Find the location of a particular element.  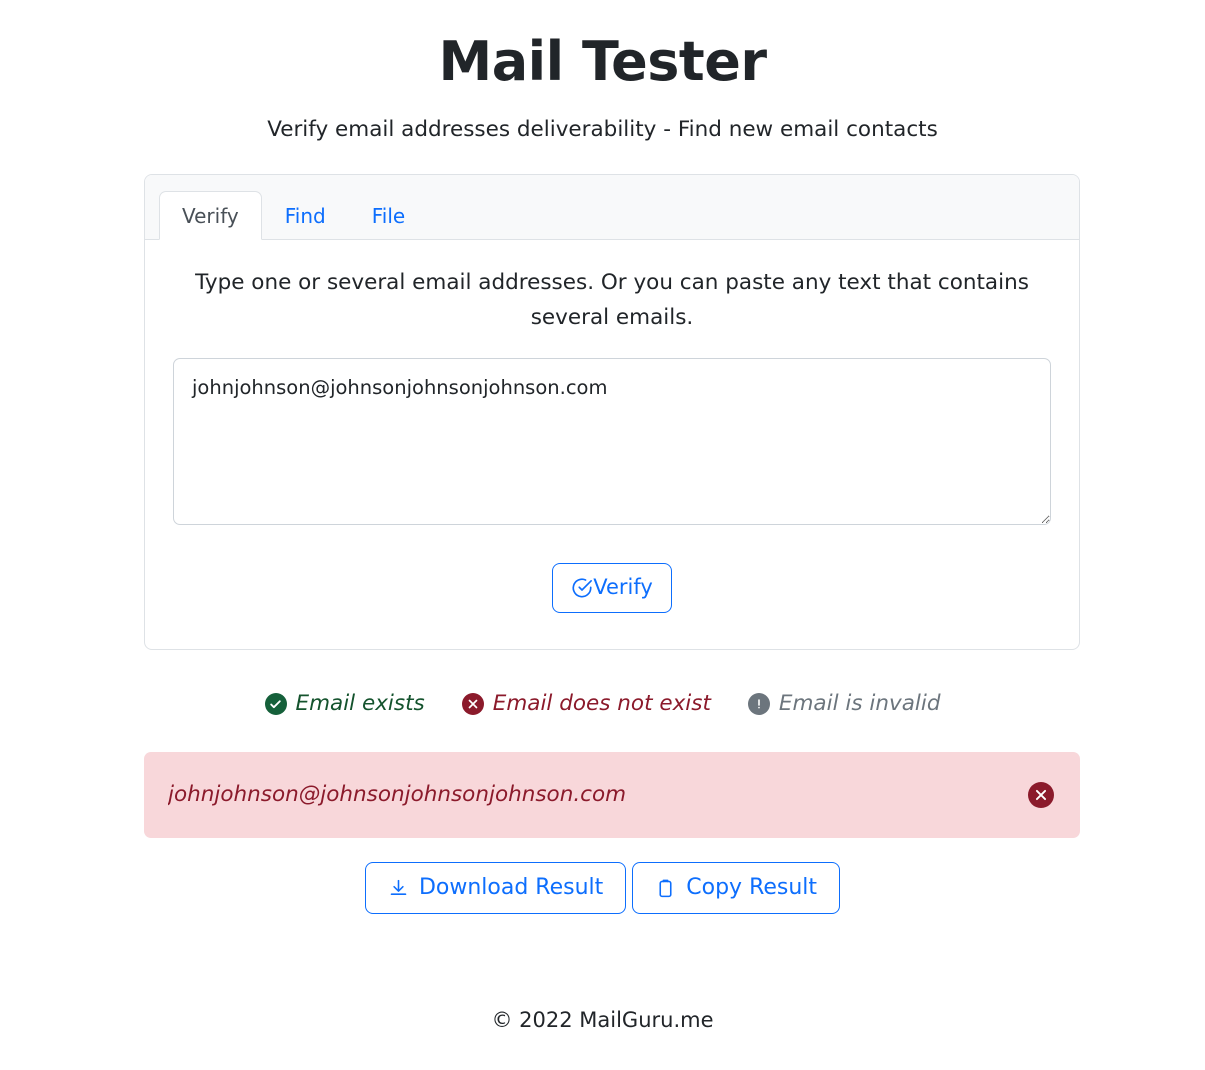

download-icon is located at coordinates (398, 888).